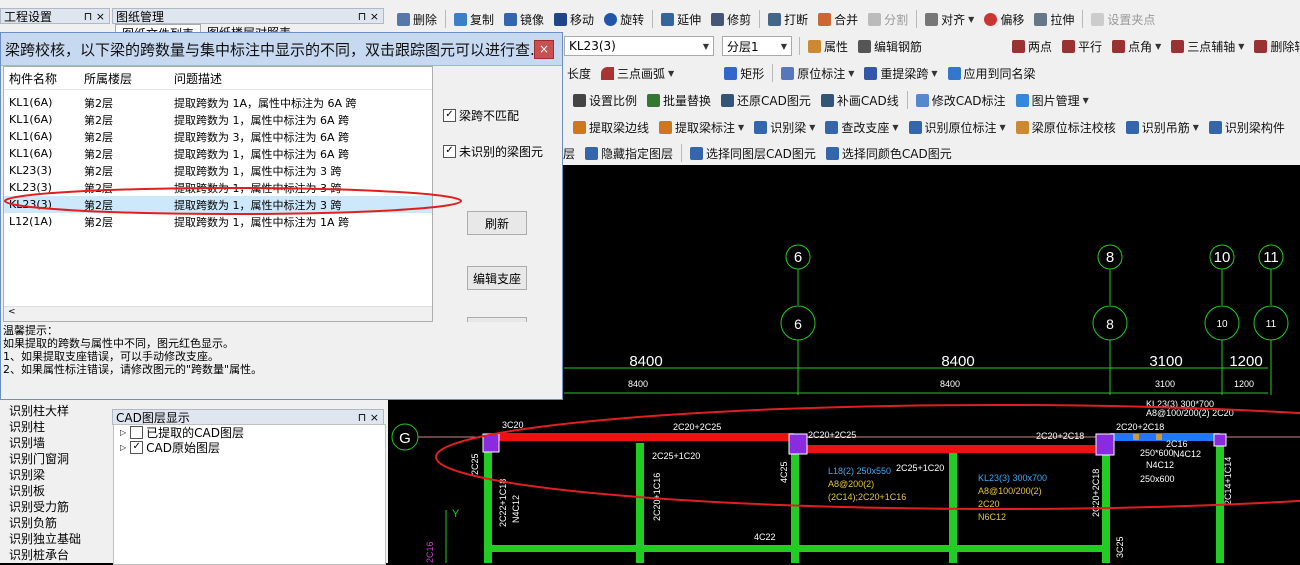  Describe the element at coordinates (888, 19) in the screenshot. I see `split-button: 分割` at that location.